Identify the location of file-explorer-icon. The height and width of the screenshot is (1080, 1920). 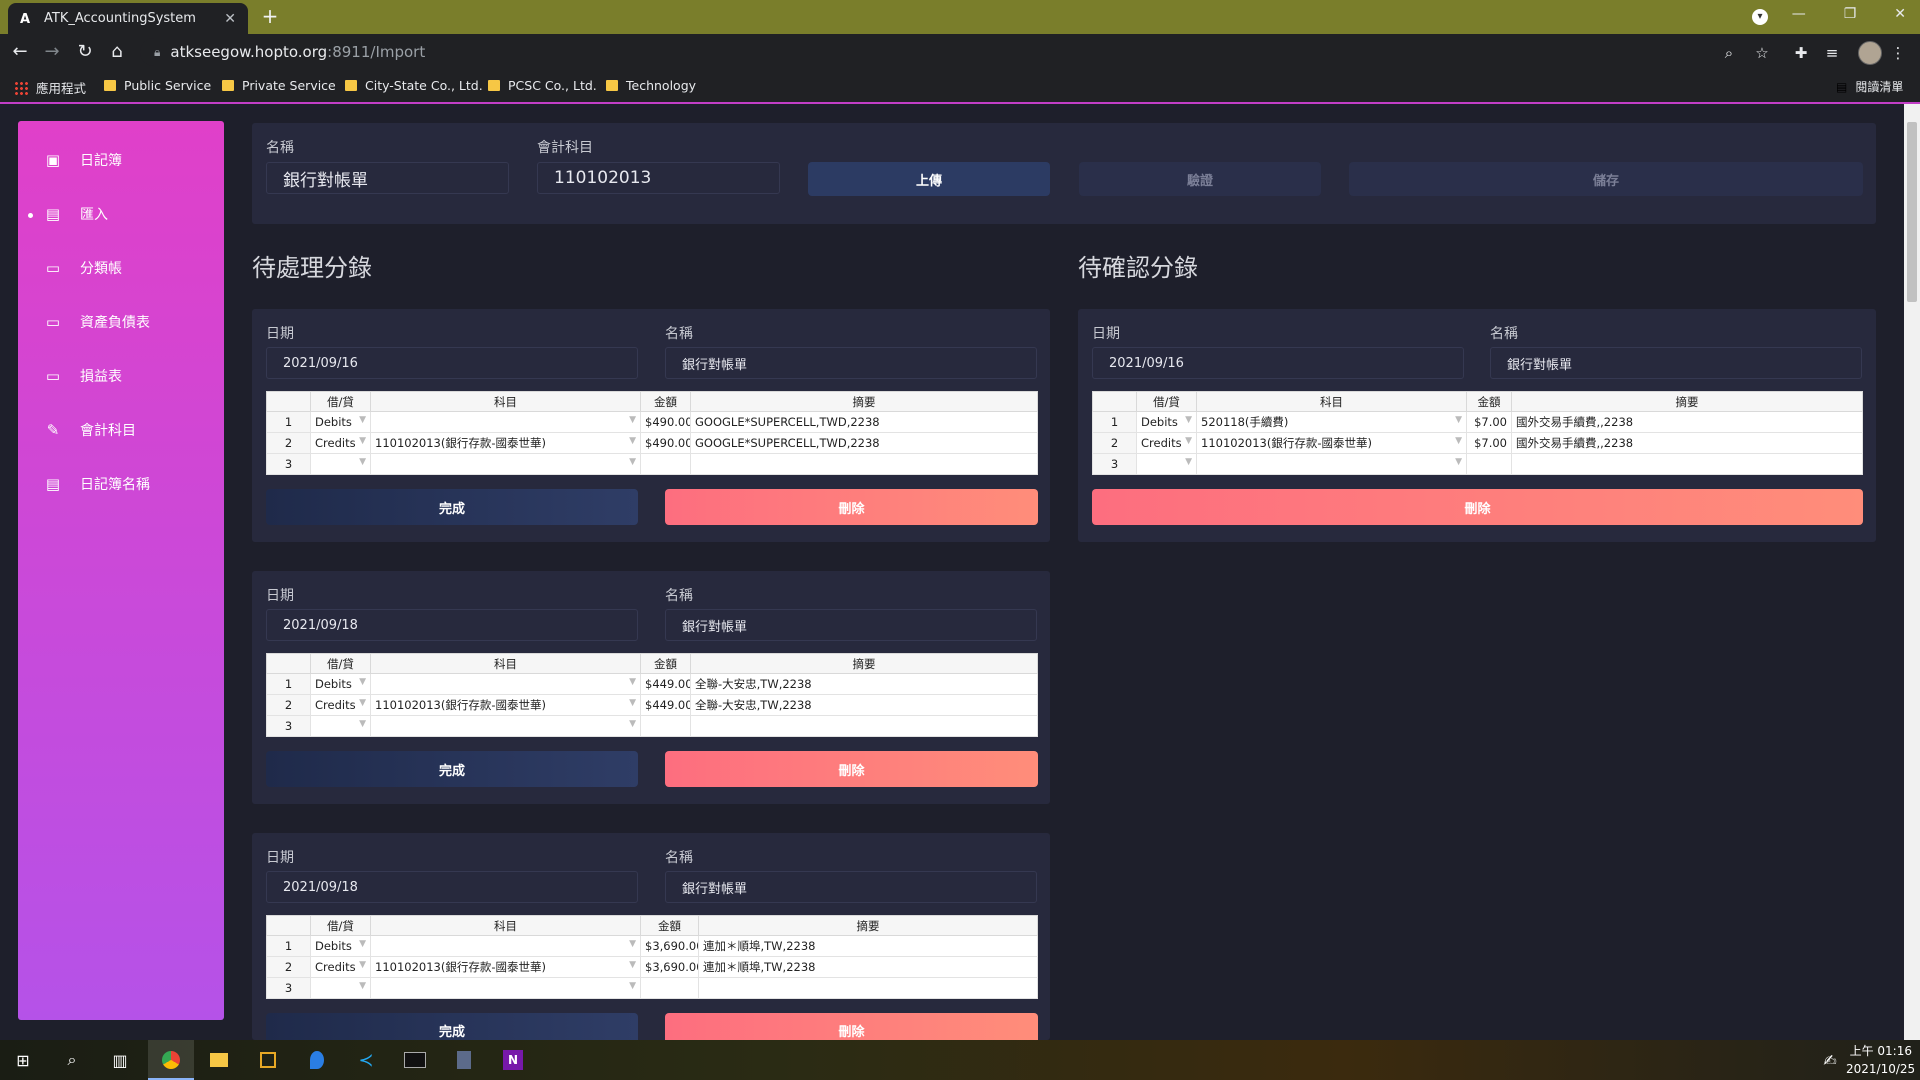
(219, 1060).